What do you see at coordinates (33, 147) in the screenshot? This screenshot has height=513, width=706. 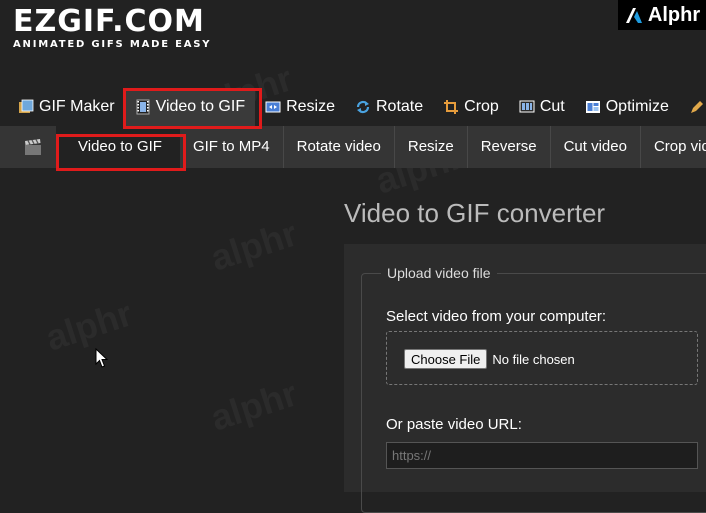 I see `clapperboard-icon` at bounding box center [33, 147].